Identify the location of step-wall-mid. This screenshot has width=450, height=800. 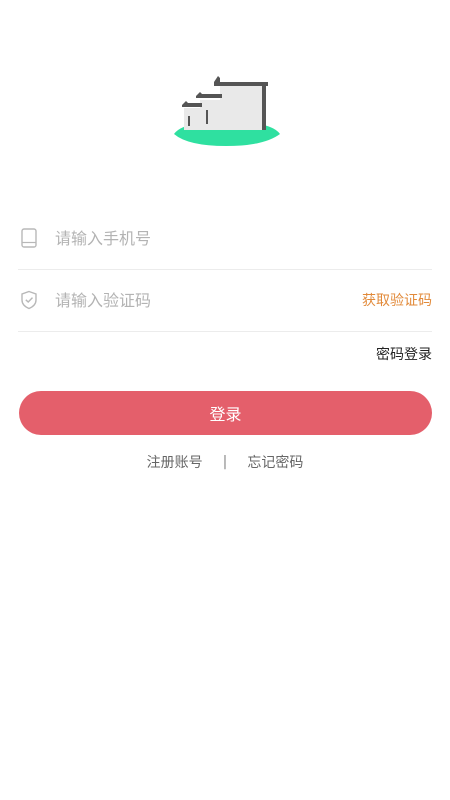
(211, 115).